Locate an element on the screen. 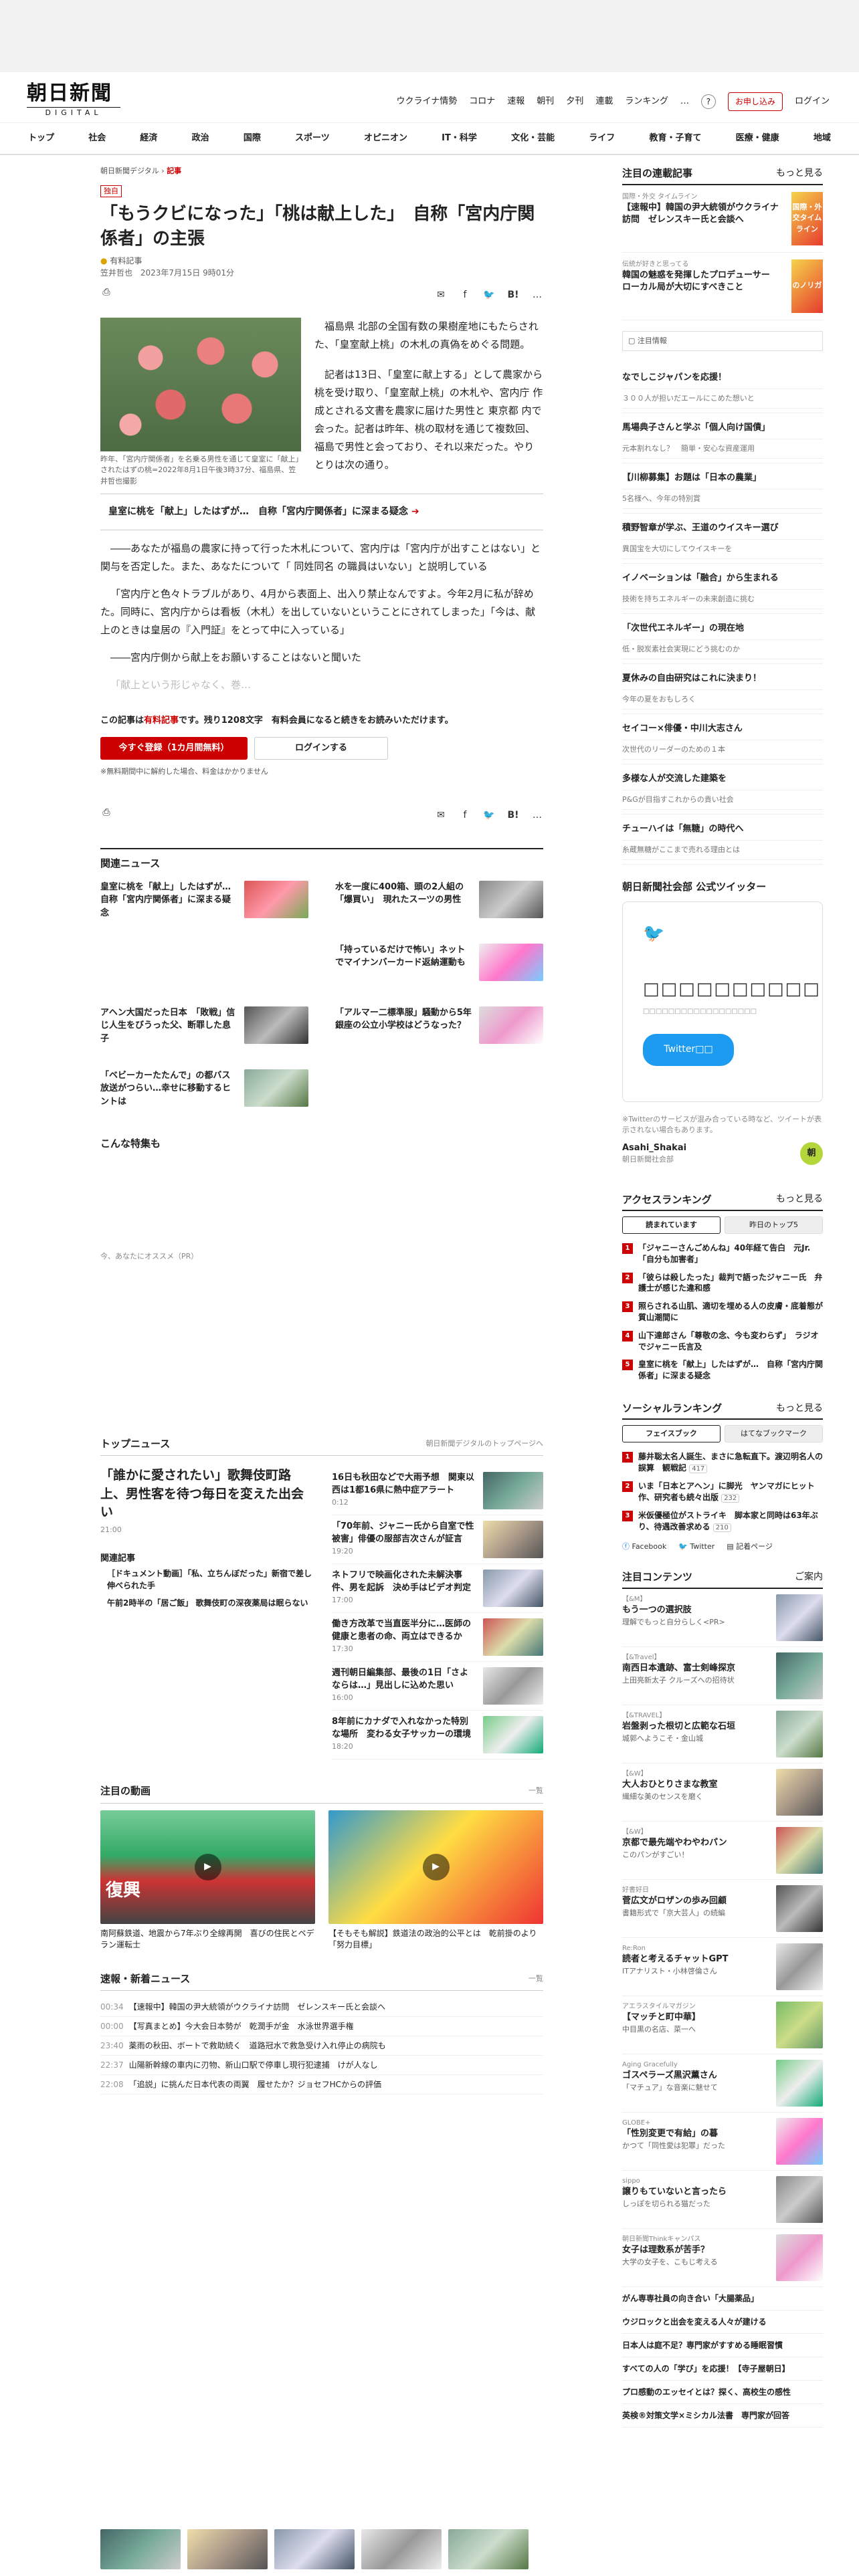  author-link: 笠井哲也 is located at coordinates (116, 273).